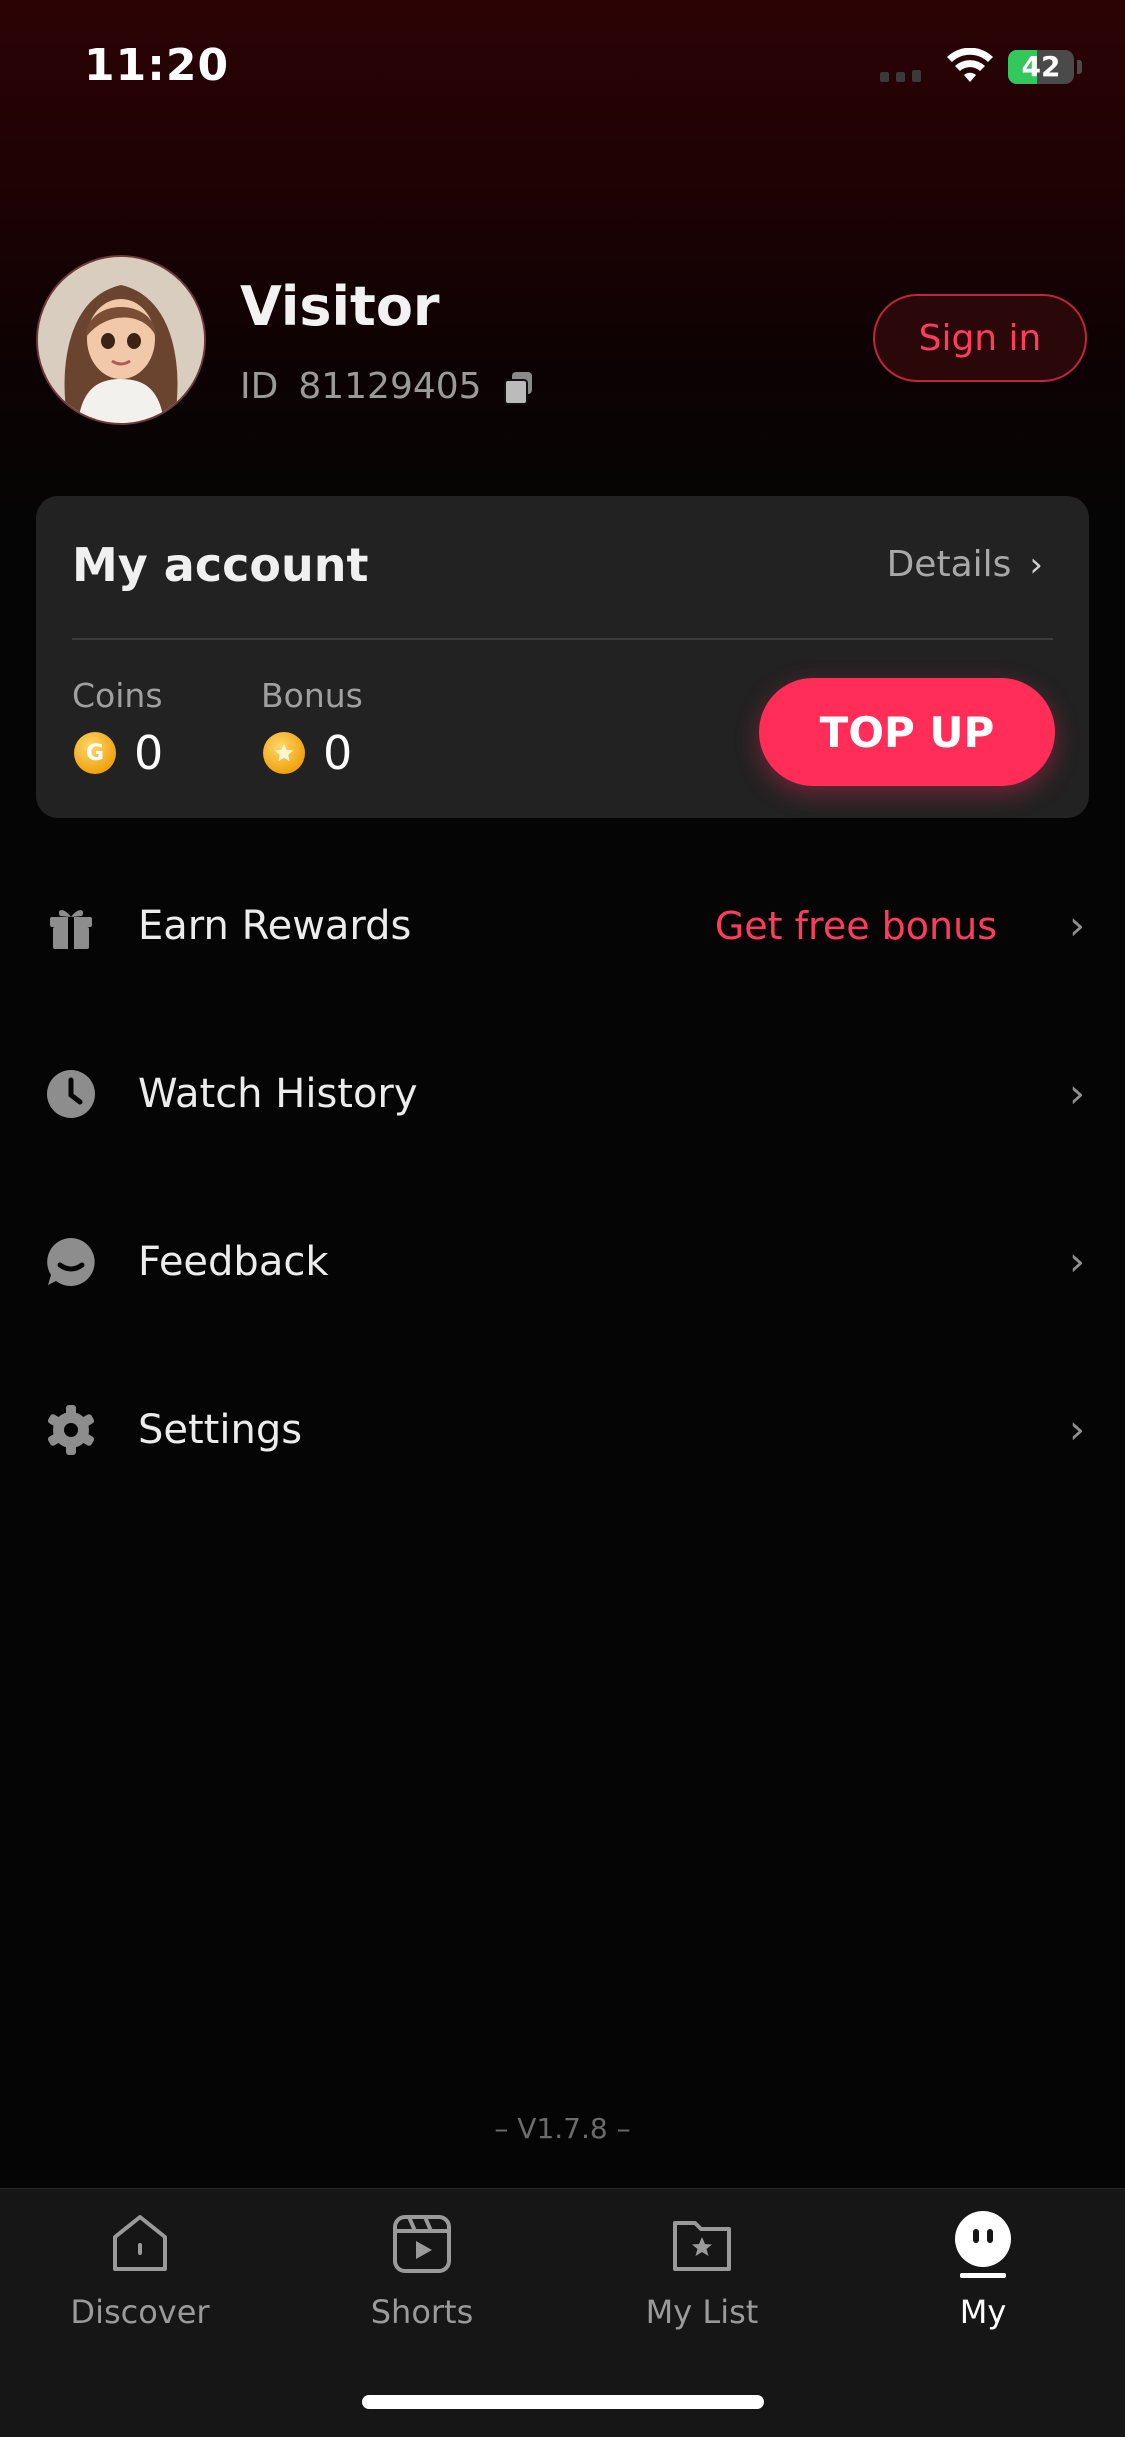 The image size is (1125, 2437). I want to click on menu-label-feedback: Feedback, so click(233, 1262).